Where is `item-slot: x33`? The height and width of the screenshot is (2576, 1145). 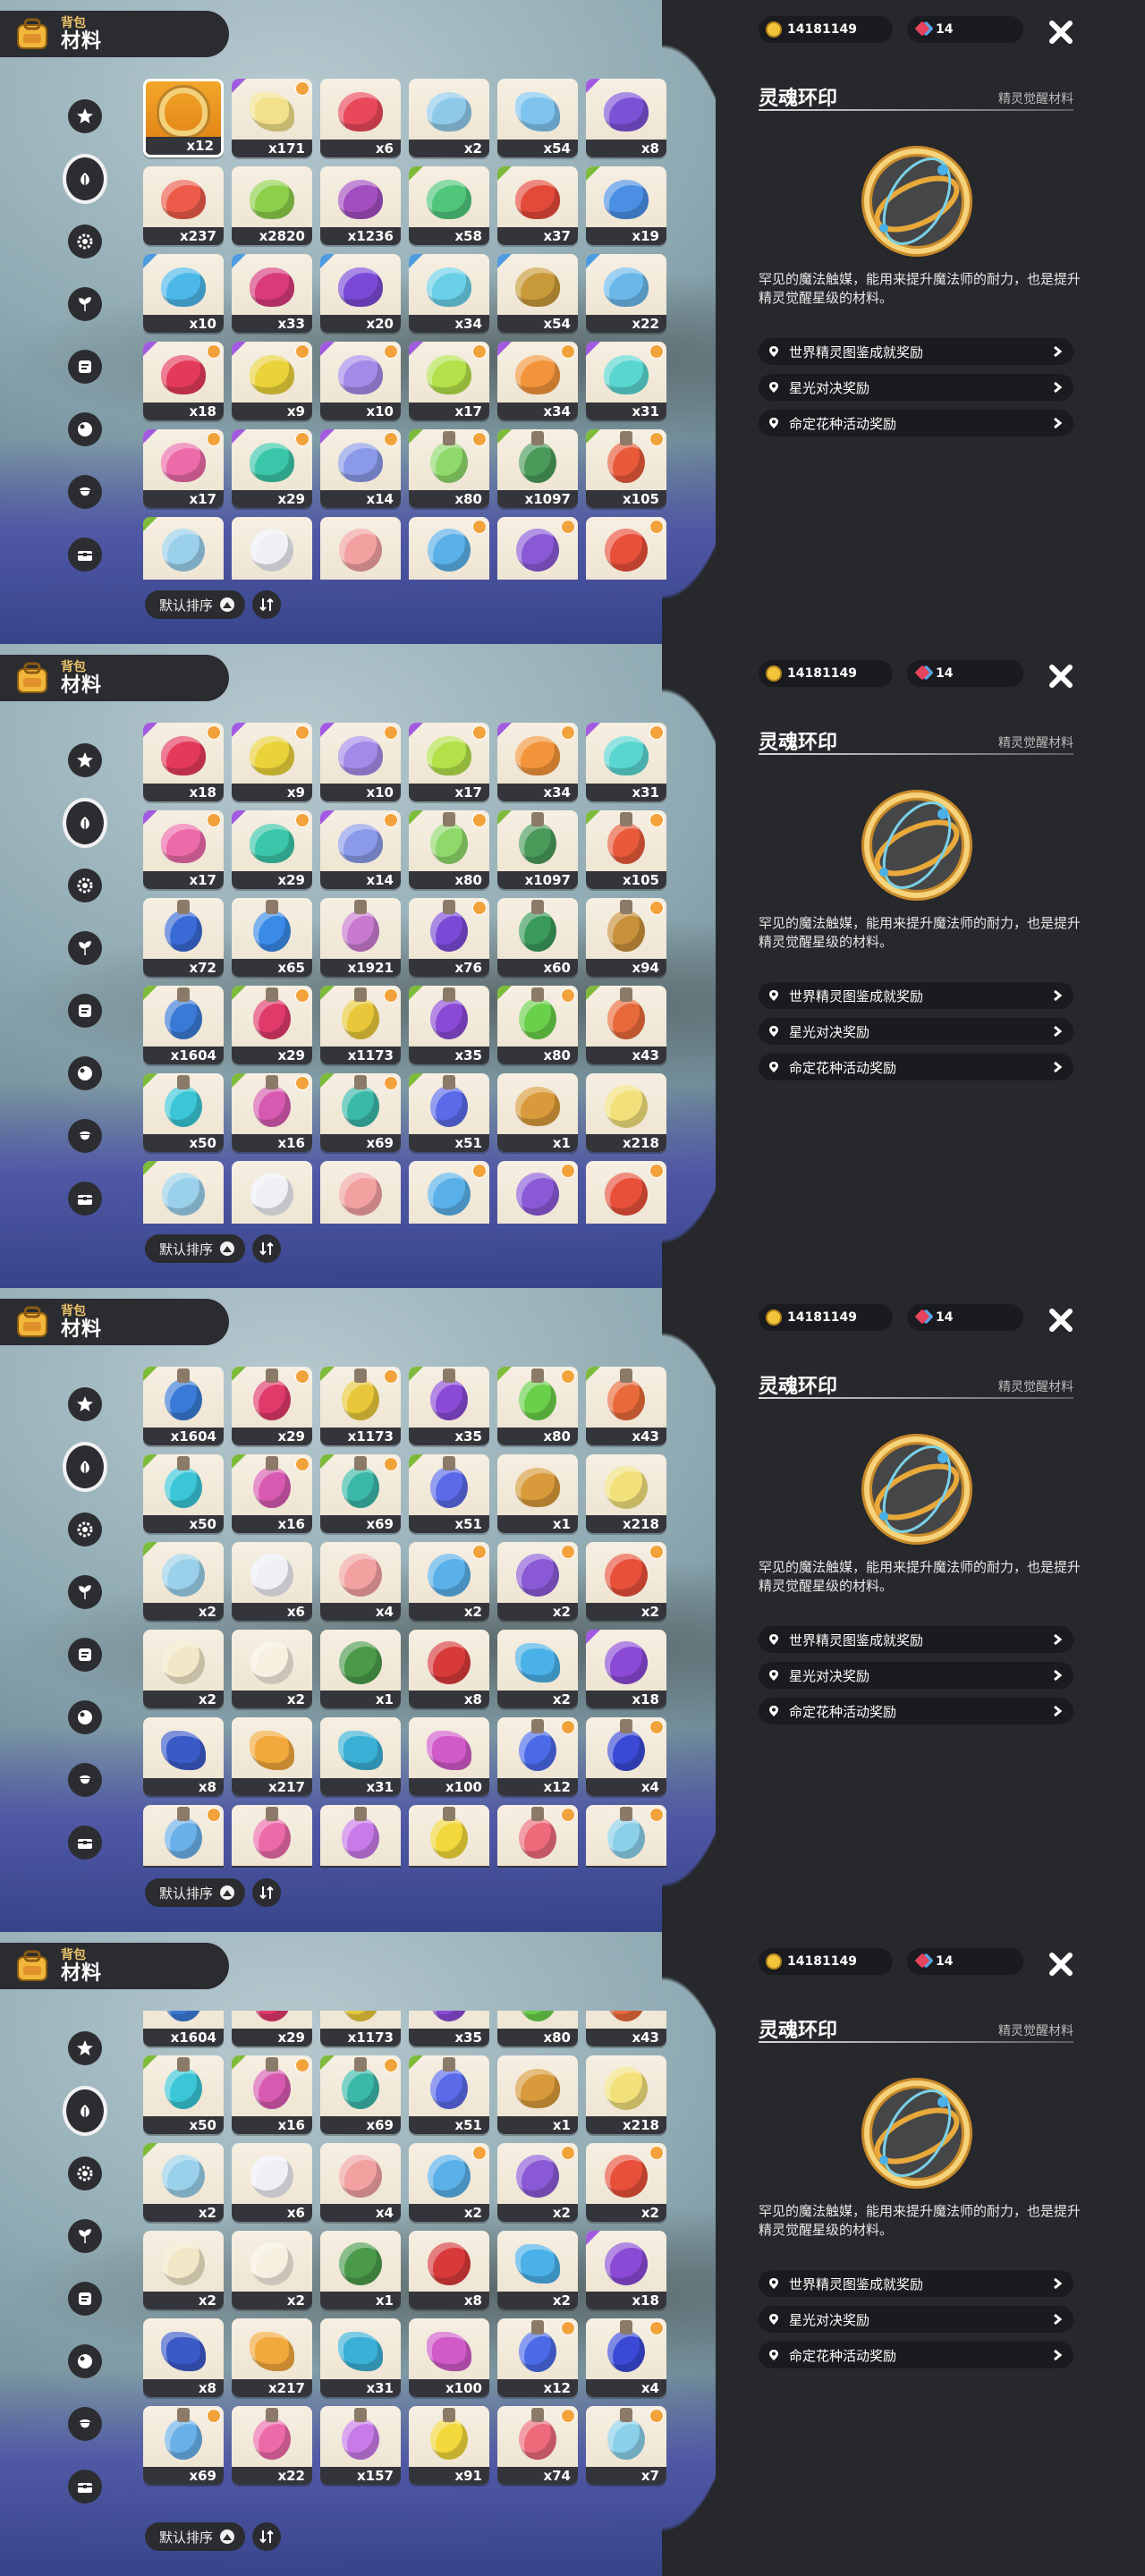
item-slot: x33 is located at coordinates (272, 293).